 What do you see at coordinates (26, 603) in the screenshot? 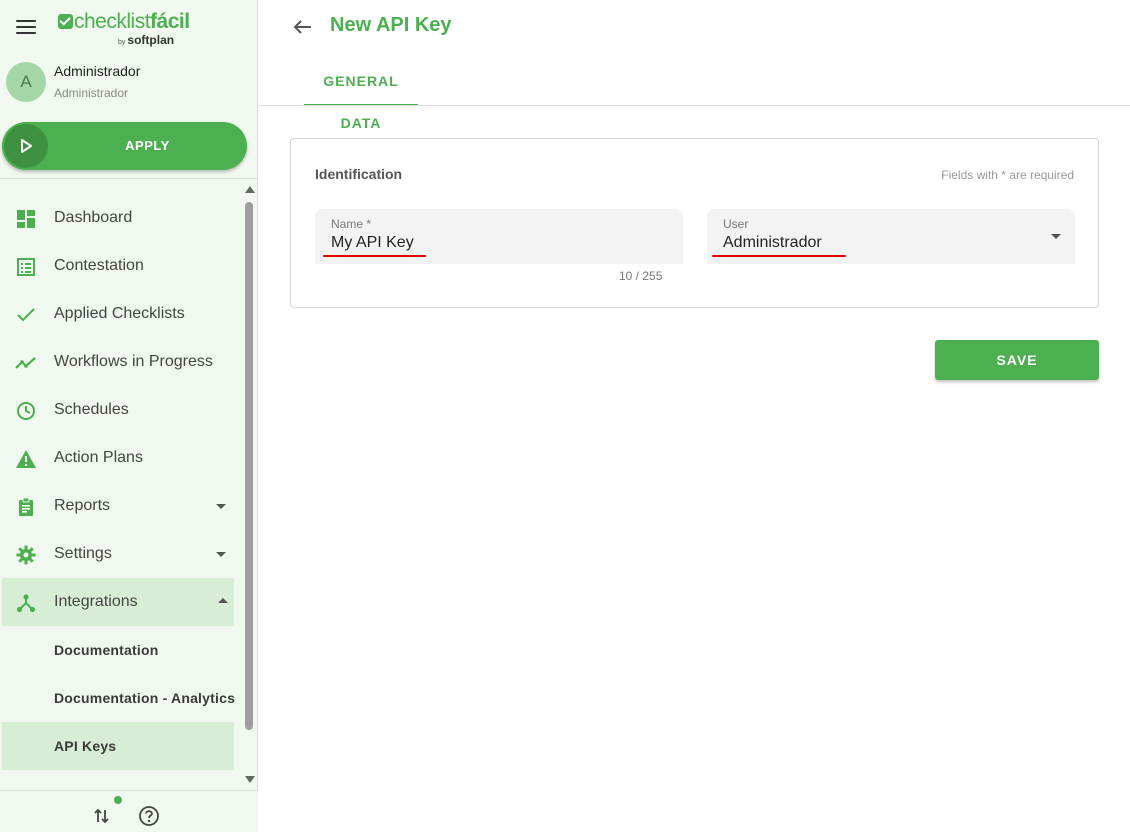
I see `integrations-icon` at bounding box center [26, 603].